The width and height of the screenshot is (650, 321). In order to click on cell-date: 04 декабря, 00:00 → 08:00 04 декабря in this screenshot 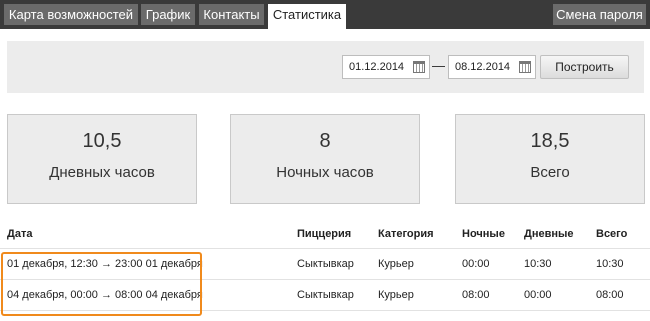, I will do `click(148, 294)`.